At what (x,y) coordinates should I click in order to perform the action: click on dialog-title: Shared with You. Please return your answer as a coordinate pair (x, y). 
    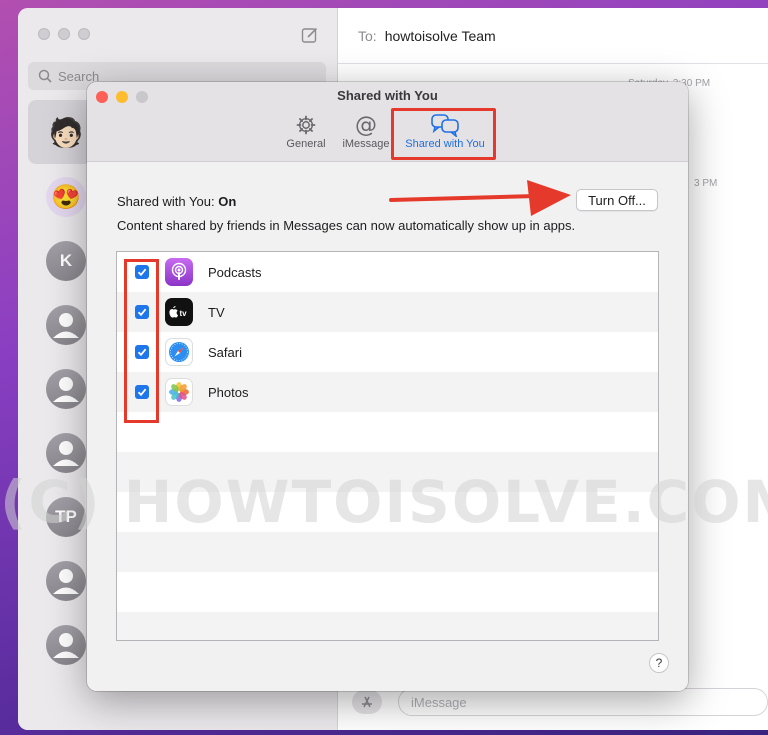
    Looking at the image, I should click on (387, 95).